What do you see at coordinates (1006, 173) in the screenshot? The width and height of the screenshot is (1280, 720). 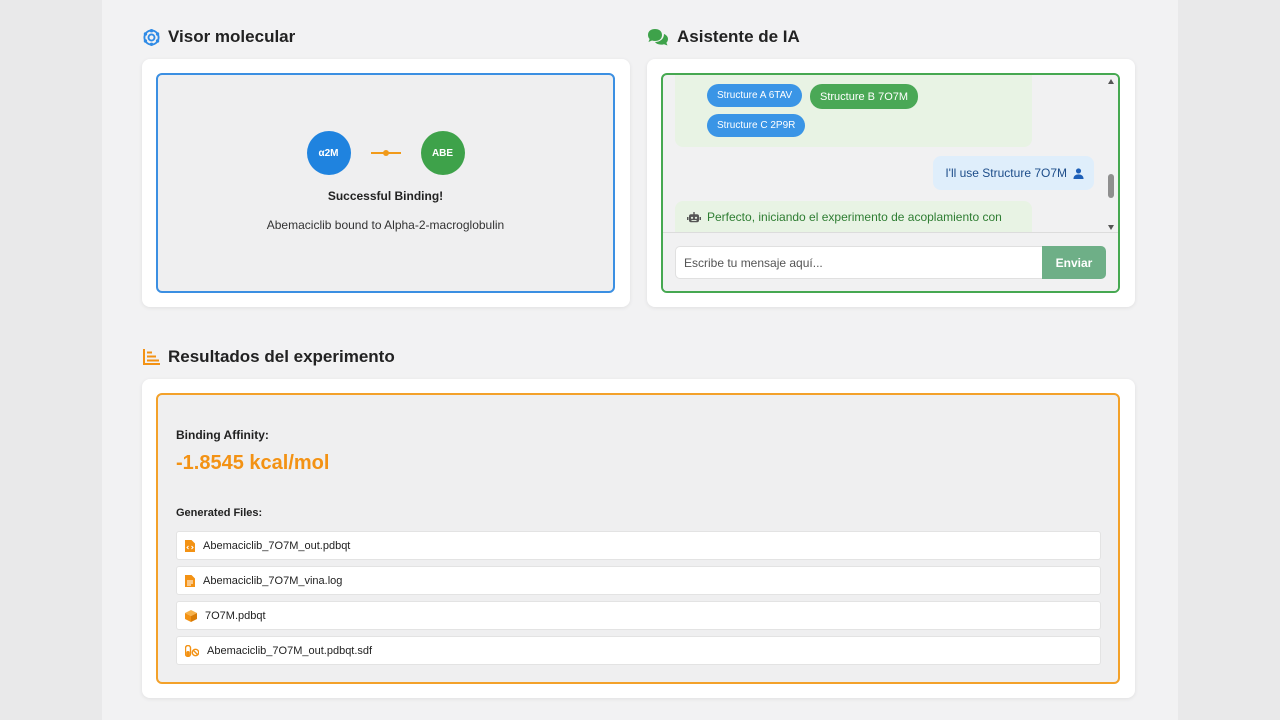 I see `user-message-text: I'll use Structure 7O7M` at bounding box center [1006, 173].